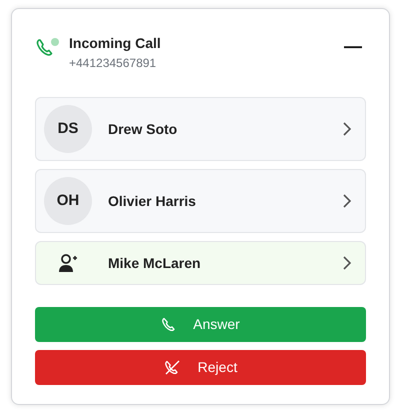 Image resolution: width=401 pixels, height=414 pixels. I want to click on contact-name: Olivier Harris, so click(152, 201).